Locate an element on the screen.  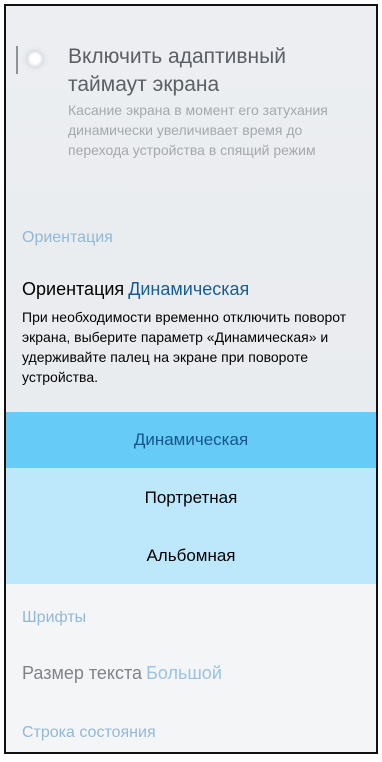
adaptive-timeout-toggle is located at coordinates (35, 59).